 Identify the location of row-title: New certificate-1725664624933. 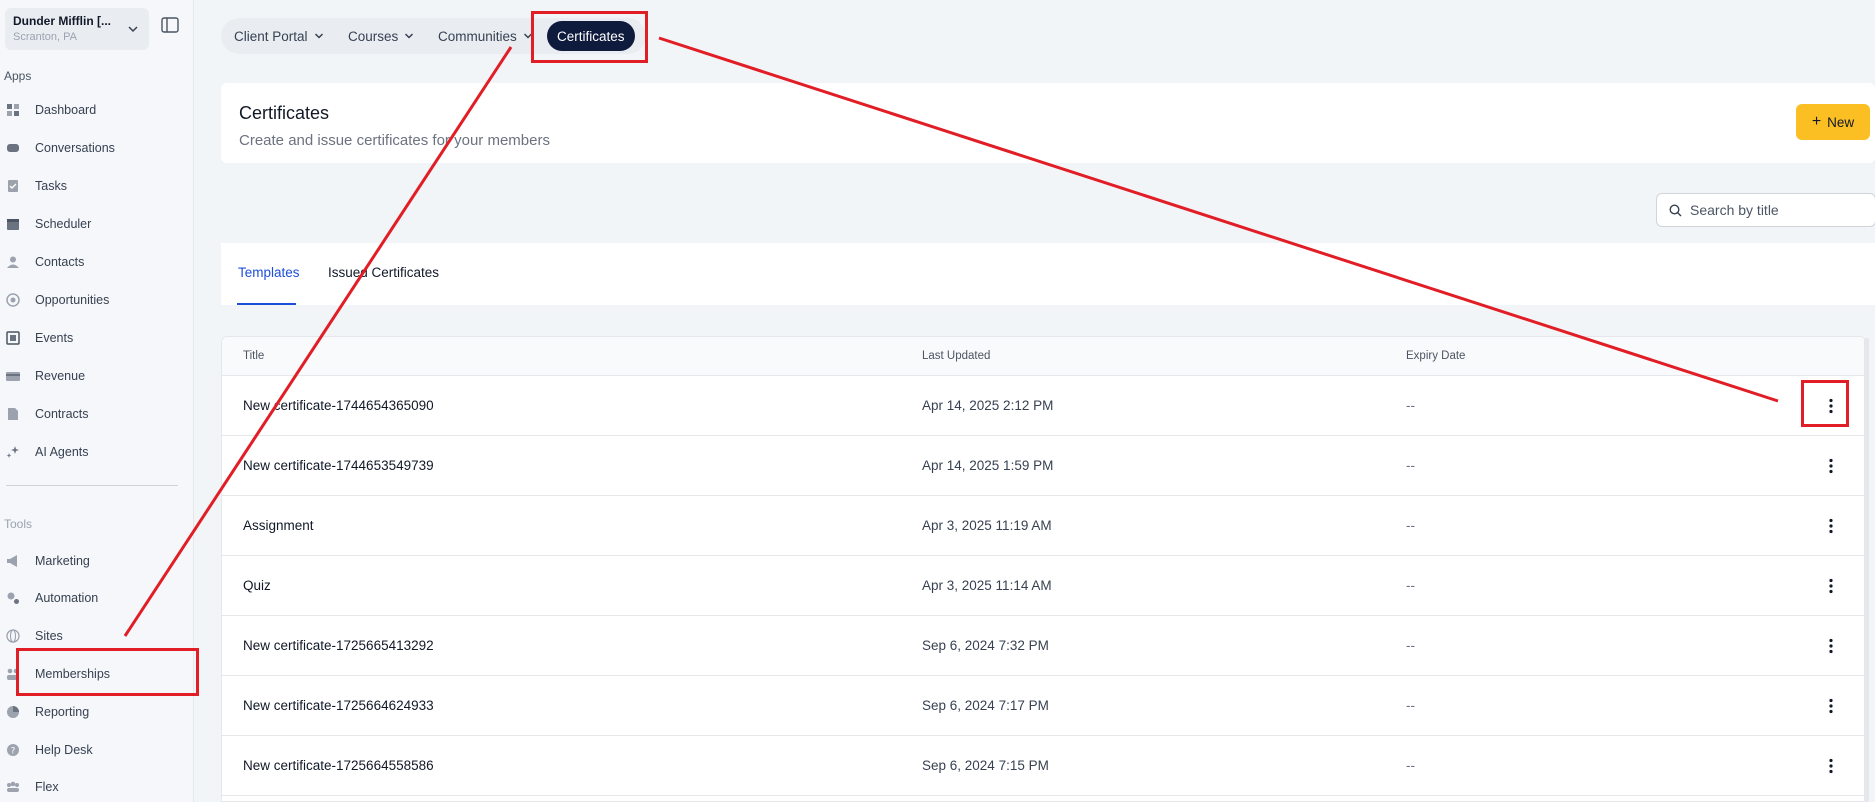
(338, 705).